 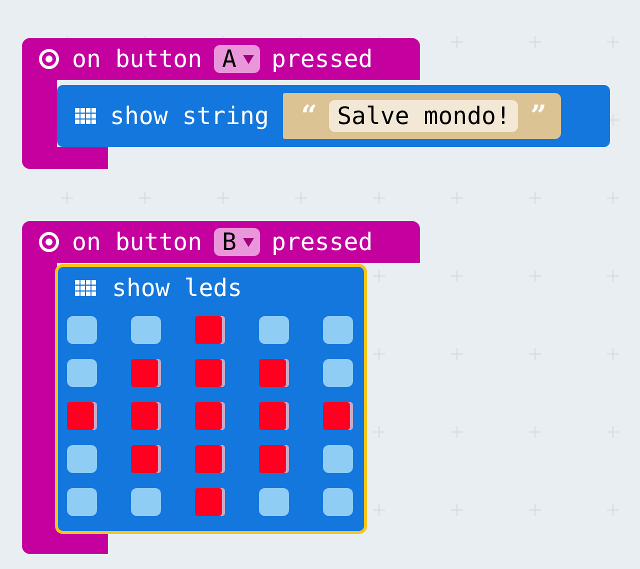 What do you see at coordinates (309, 116) in the screenshot?
I see `open-quote: “` at bounding box center [309, 116].